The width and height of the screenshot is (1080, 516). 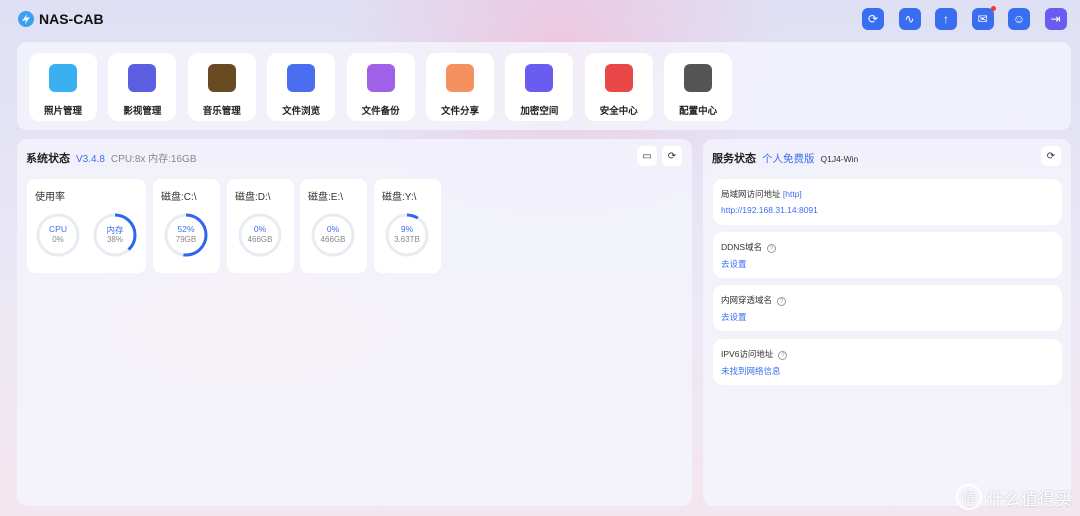 I want to click on cpu-label: CPU, so click(x=58, y=229).